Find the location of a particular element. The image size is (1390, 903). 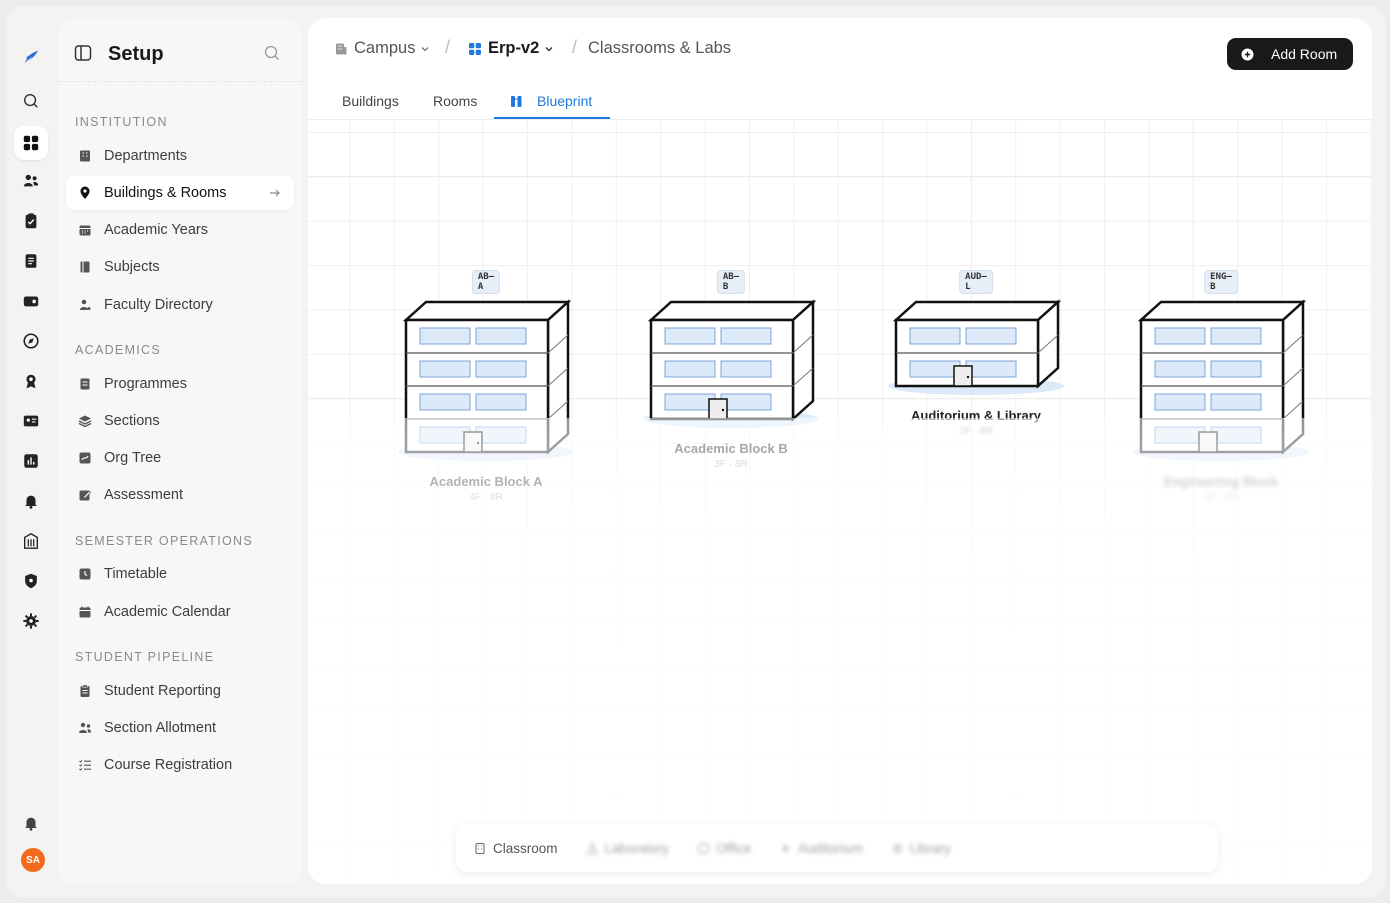

shield-icon is located at coordinates (31, 581).